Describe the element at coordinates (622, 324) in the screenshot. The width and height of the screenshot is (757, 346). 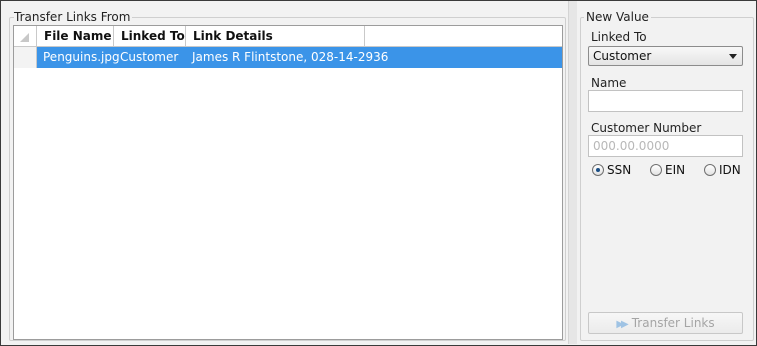
I see `transfer-arrow-icon: ▶▶` at that location.